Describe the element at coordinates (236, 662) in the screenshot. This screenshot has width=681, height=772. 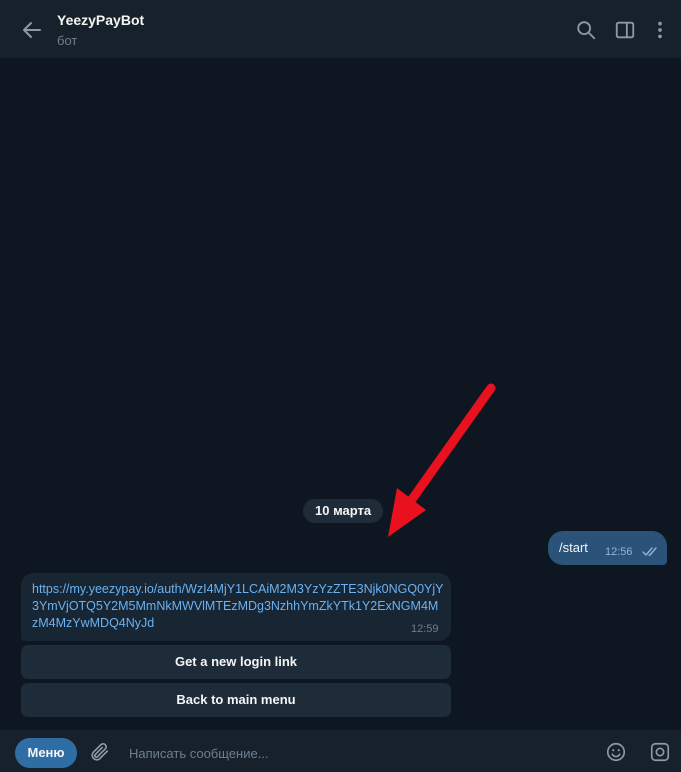
I see `get-new-login-link-button: Get a new login link` at that location.